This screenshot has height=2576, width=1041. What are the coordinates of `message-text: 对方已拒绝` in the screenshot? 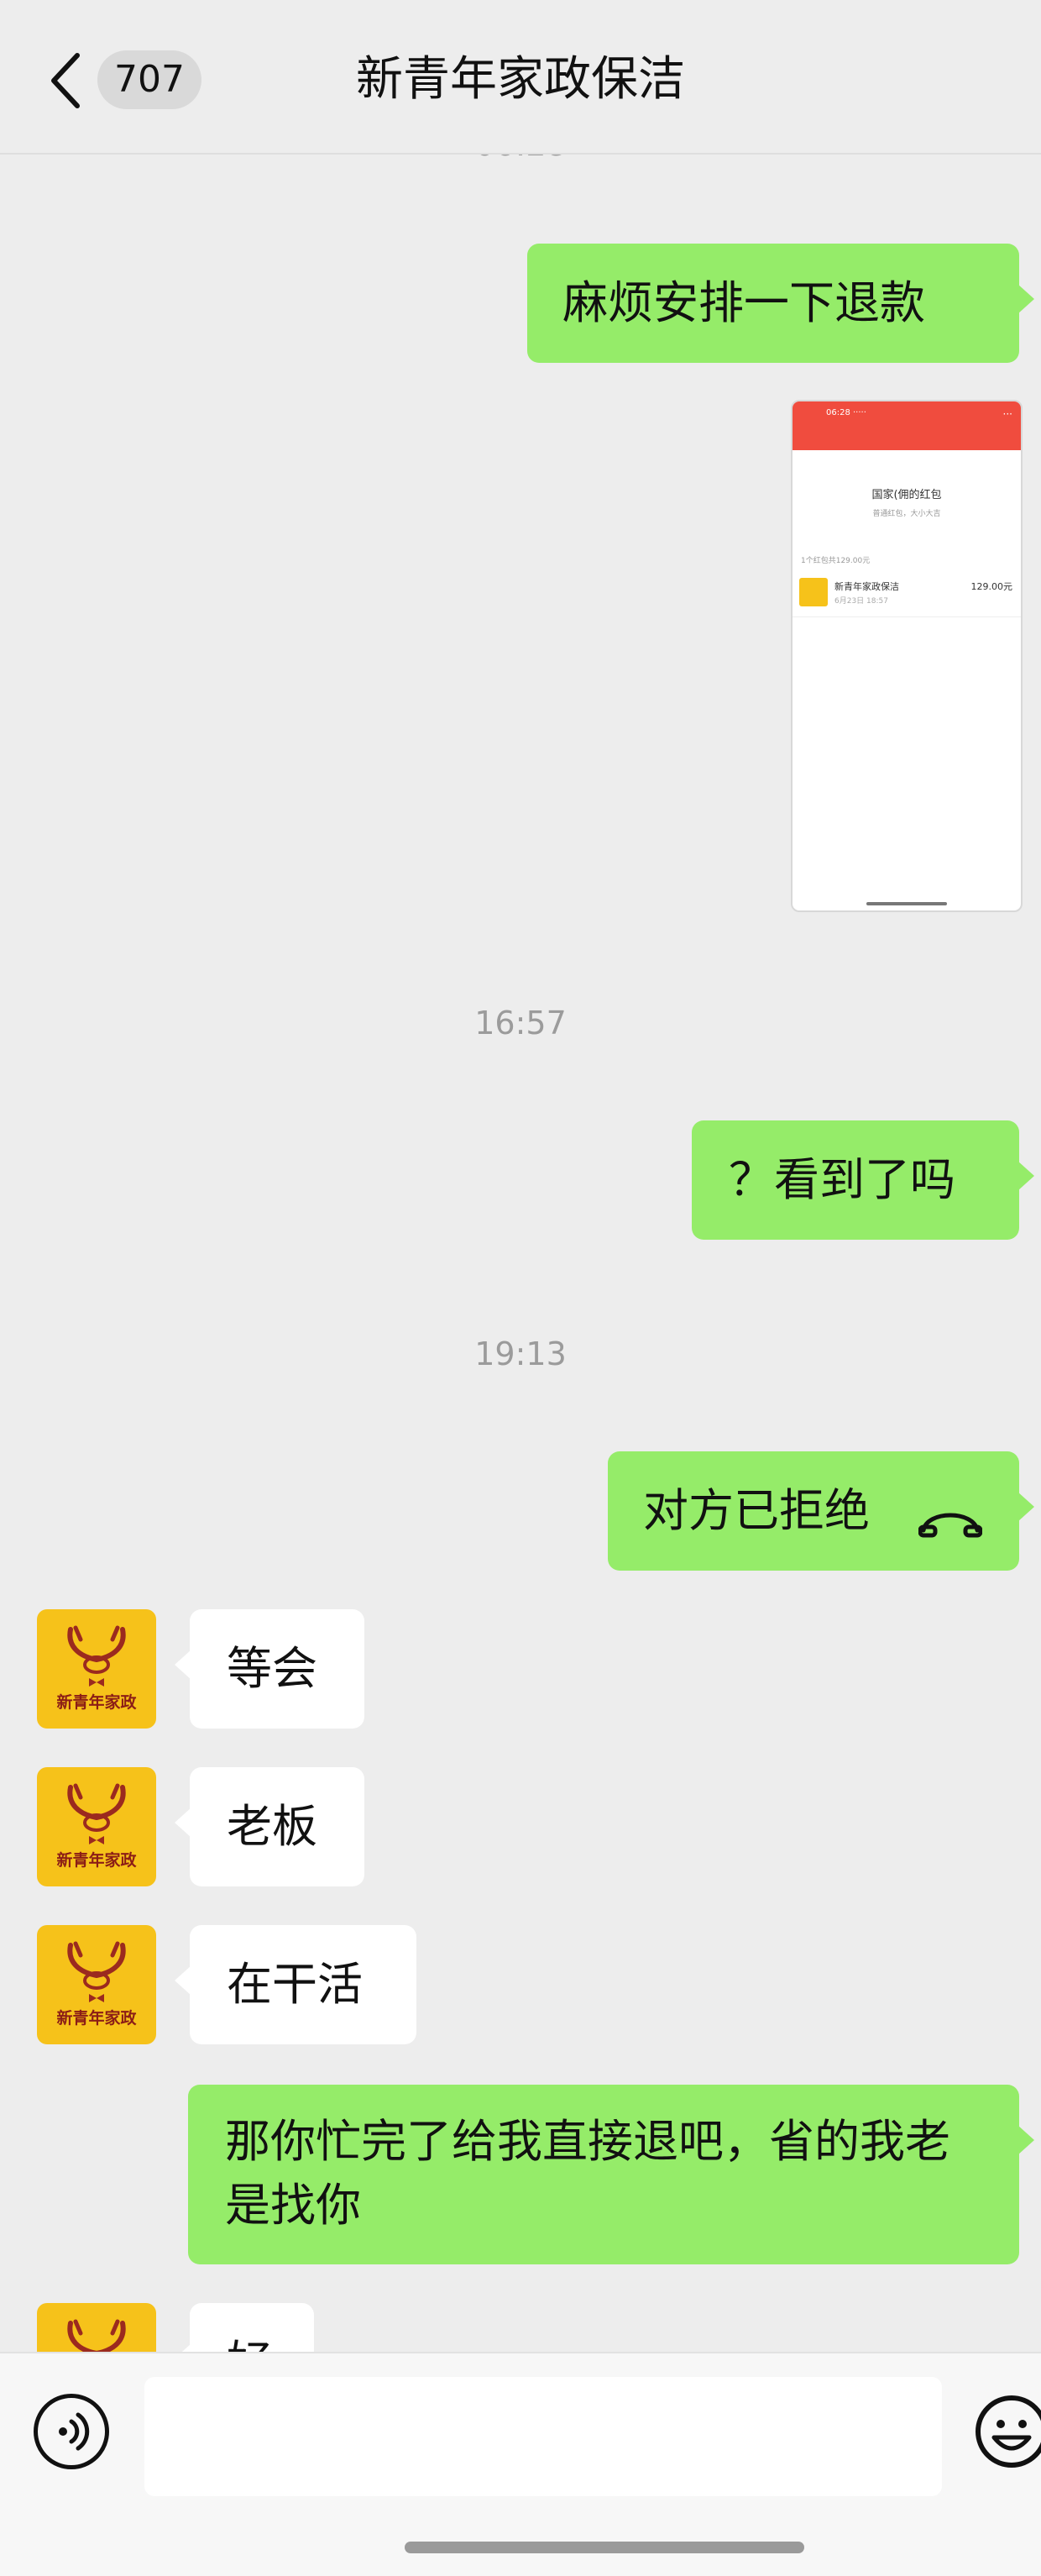 It's located at (756, 1510).